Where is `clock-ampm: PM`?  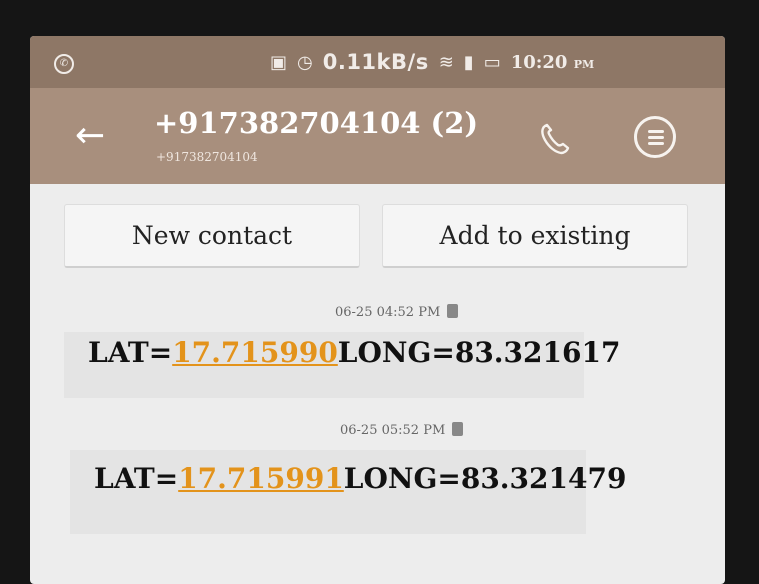
clock-ampm: PM is located at coordinates (584, 64).